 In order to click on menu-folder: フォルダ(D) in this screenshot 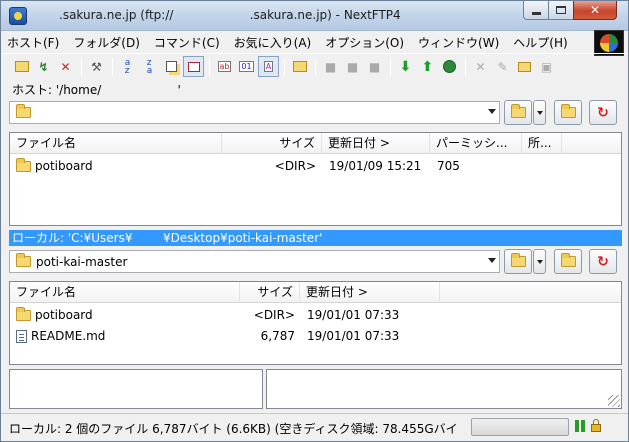, I will do `click(106, 42)`.